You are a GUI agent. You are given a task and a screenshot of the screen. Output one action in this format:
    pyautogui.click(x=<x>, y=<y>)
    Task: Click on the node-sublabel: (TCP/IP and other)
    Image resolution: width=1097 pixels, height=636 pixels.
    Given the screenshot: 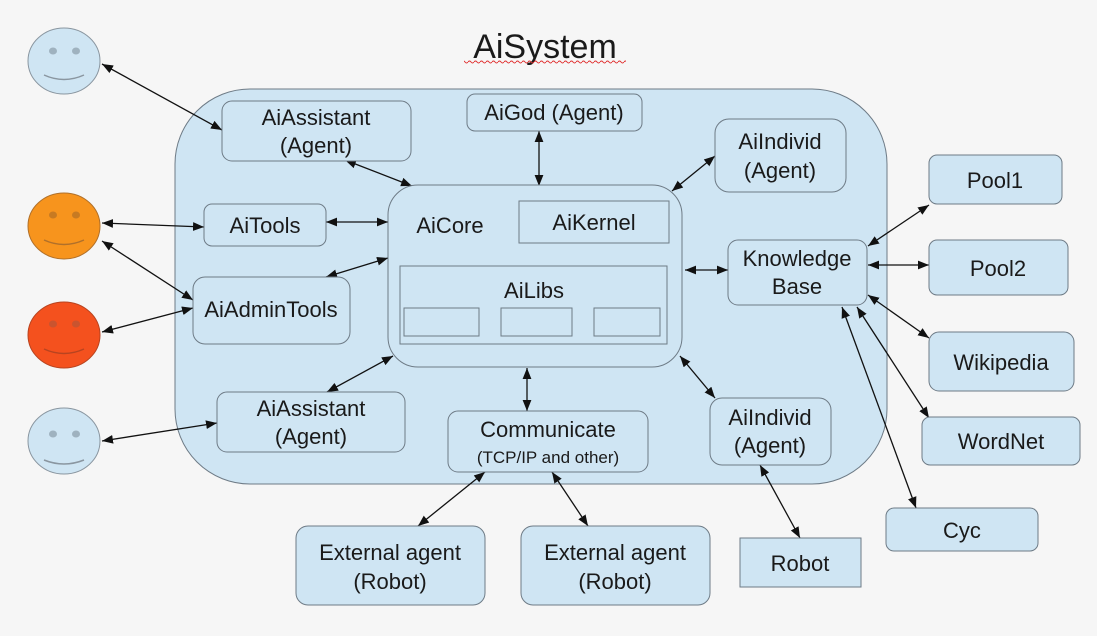 What is the action you would take?
    pyautogui.click(x=548, y=457)
    